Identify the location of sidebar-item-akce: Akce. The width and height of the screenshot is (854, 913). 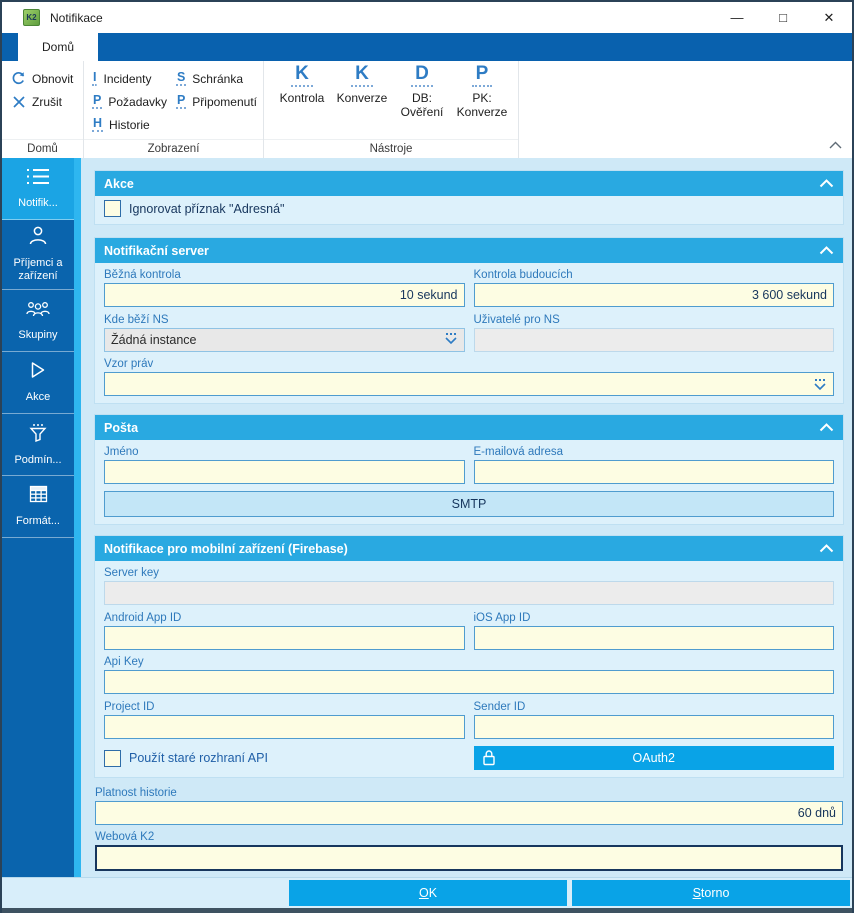
(38, 383).